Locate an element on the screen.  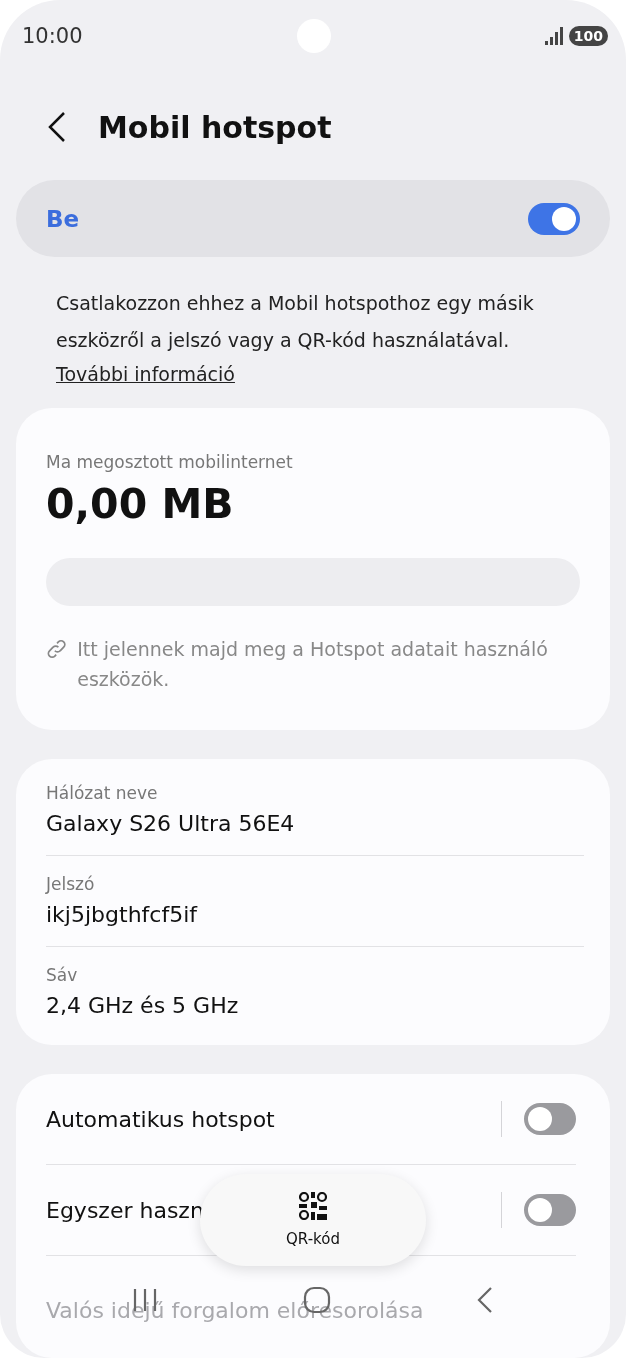
battery-level: 100 is located at coordinates (588, 36).